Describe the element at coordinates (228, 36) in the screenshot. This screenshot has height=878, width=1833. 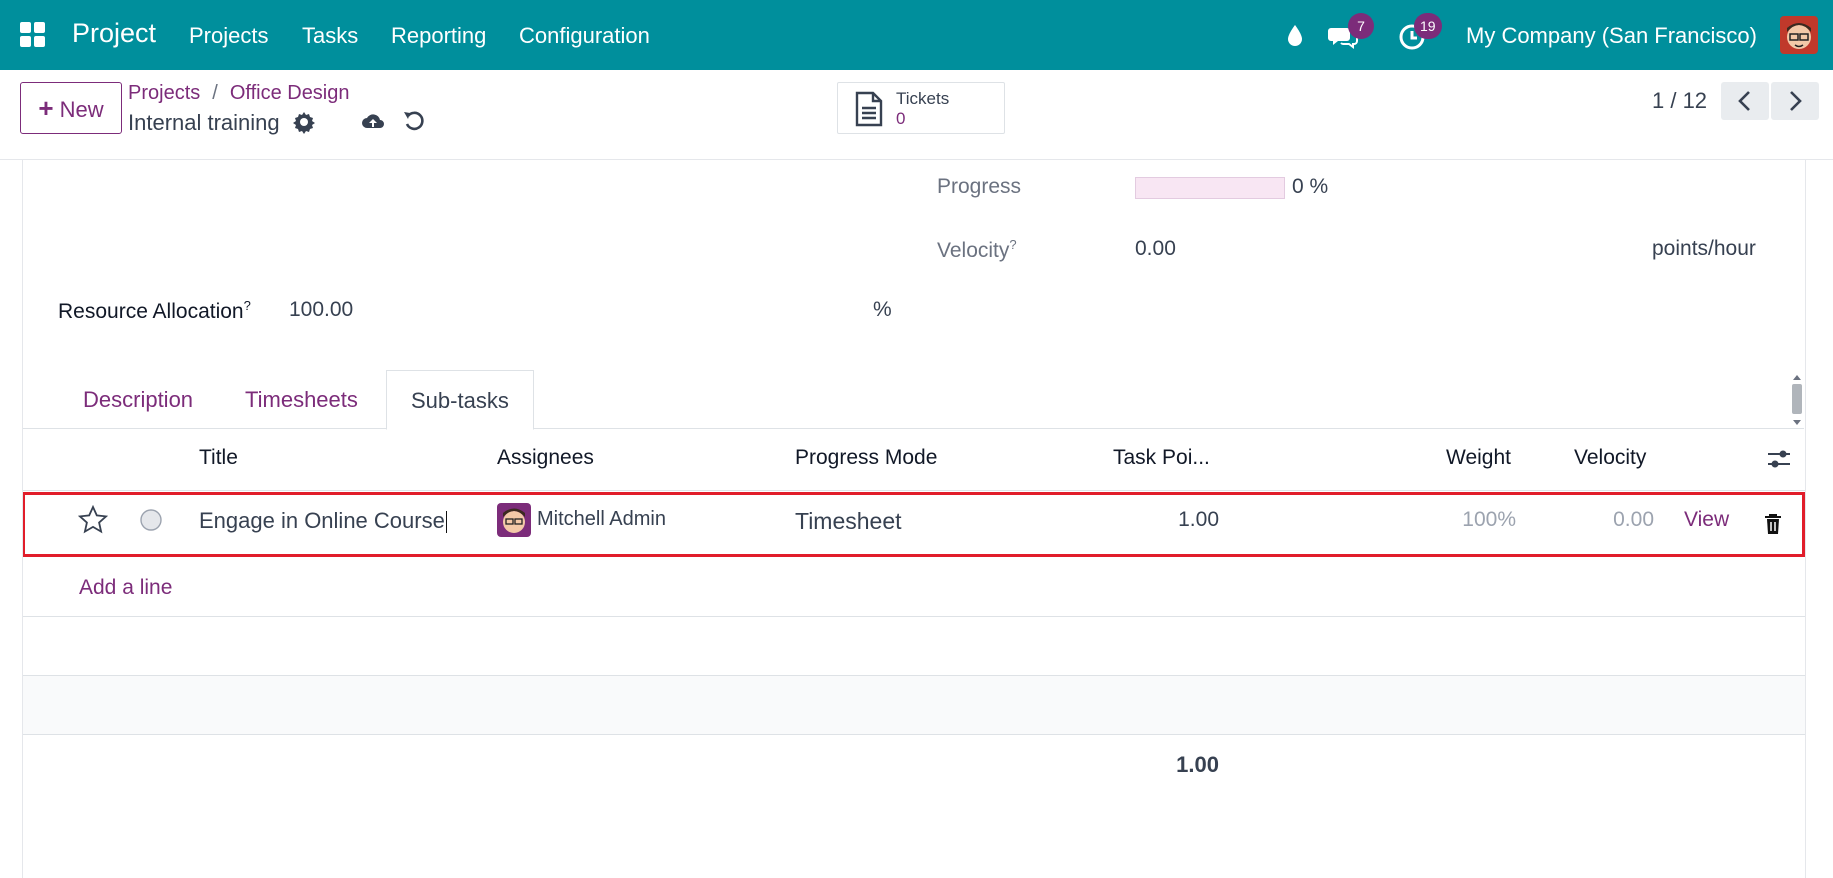
I see `menu-projects: Projects` at that location.